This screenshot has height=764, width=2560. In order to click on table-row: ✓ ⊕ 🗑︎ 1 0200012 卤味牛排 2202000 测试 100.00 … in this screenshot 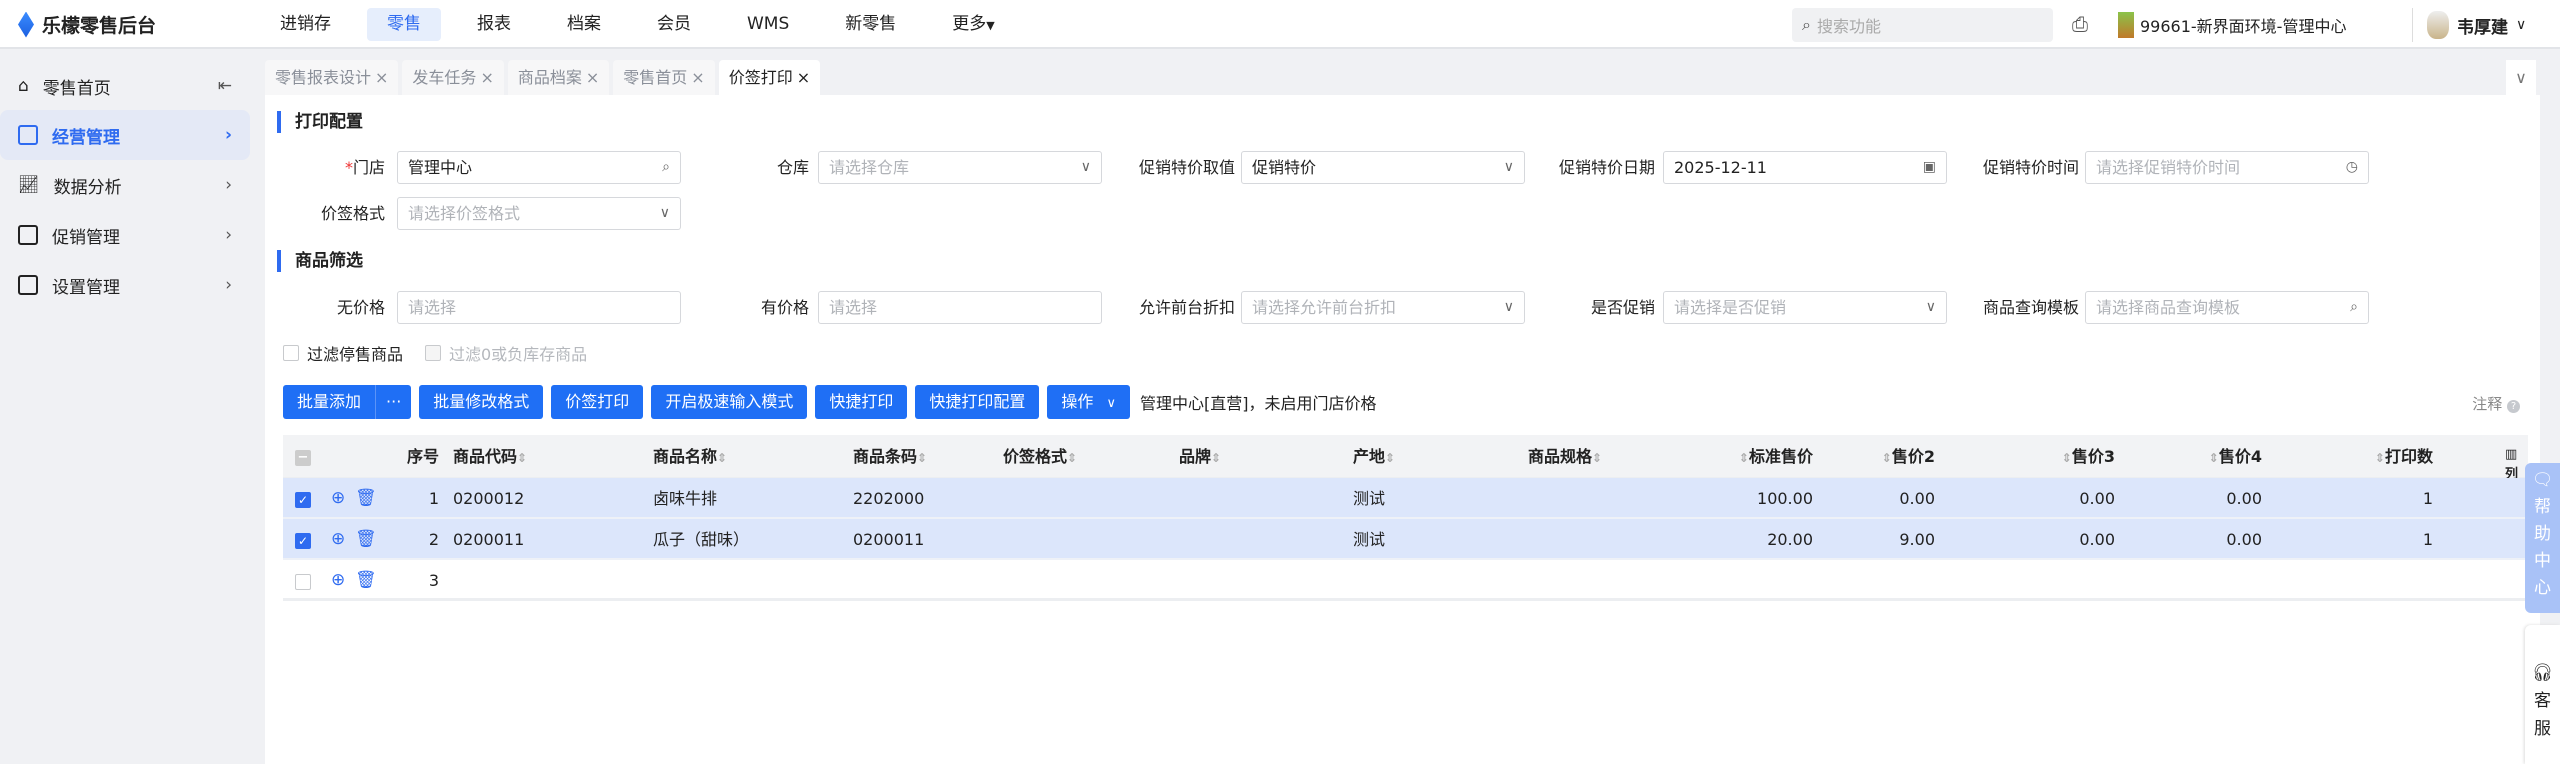, I will do `click(1405, 498)`.